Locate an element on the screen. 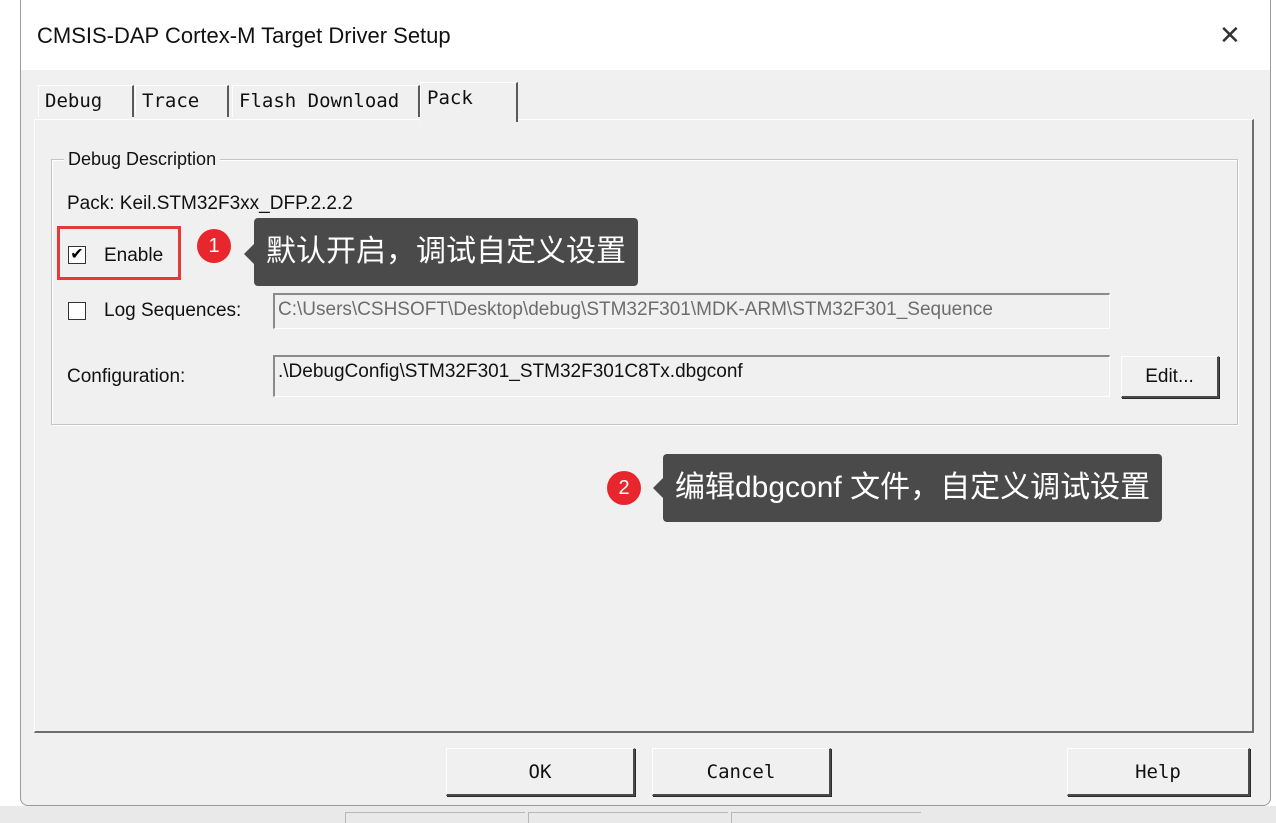 This screenshot has width=1276, height=823. tab-panel-connector is located at coordinates (468, 119).